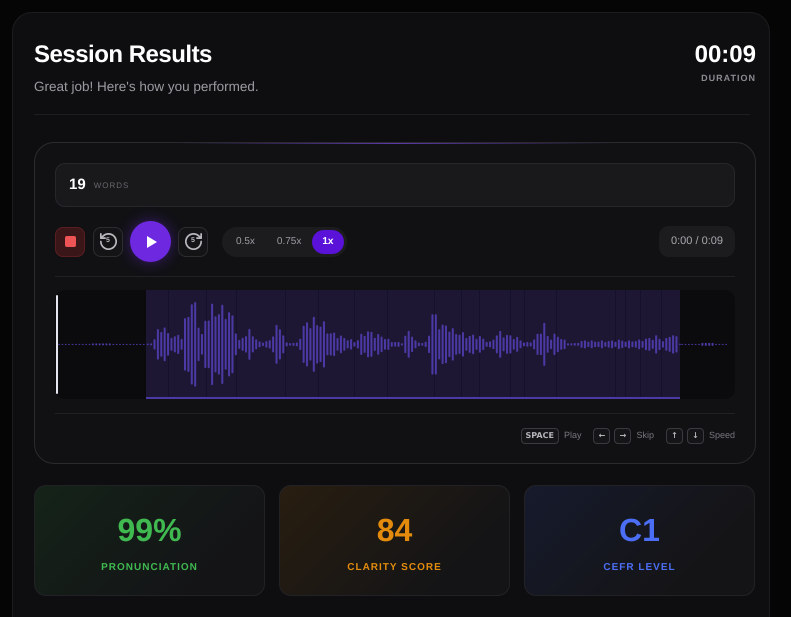 The width and height of the screenshot is (791, 617). Describe the element at coordinates (149, 529) in the screenshot. I see `stat-value: 99%` at that location.